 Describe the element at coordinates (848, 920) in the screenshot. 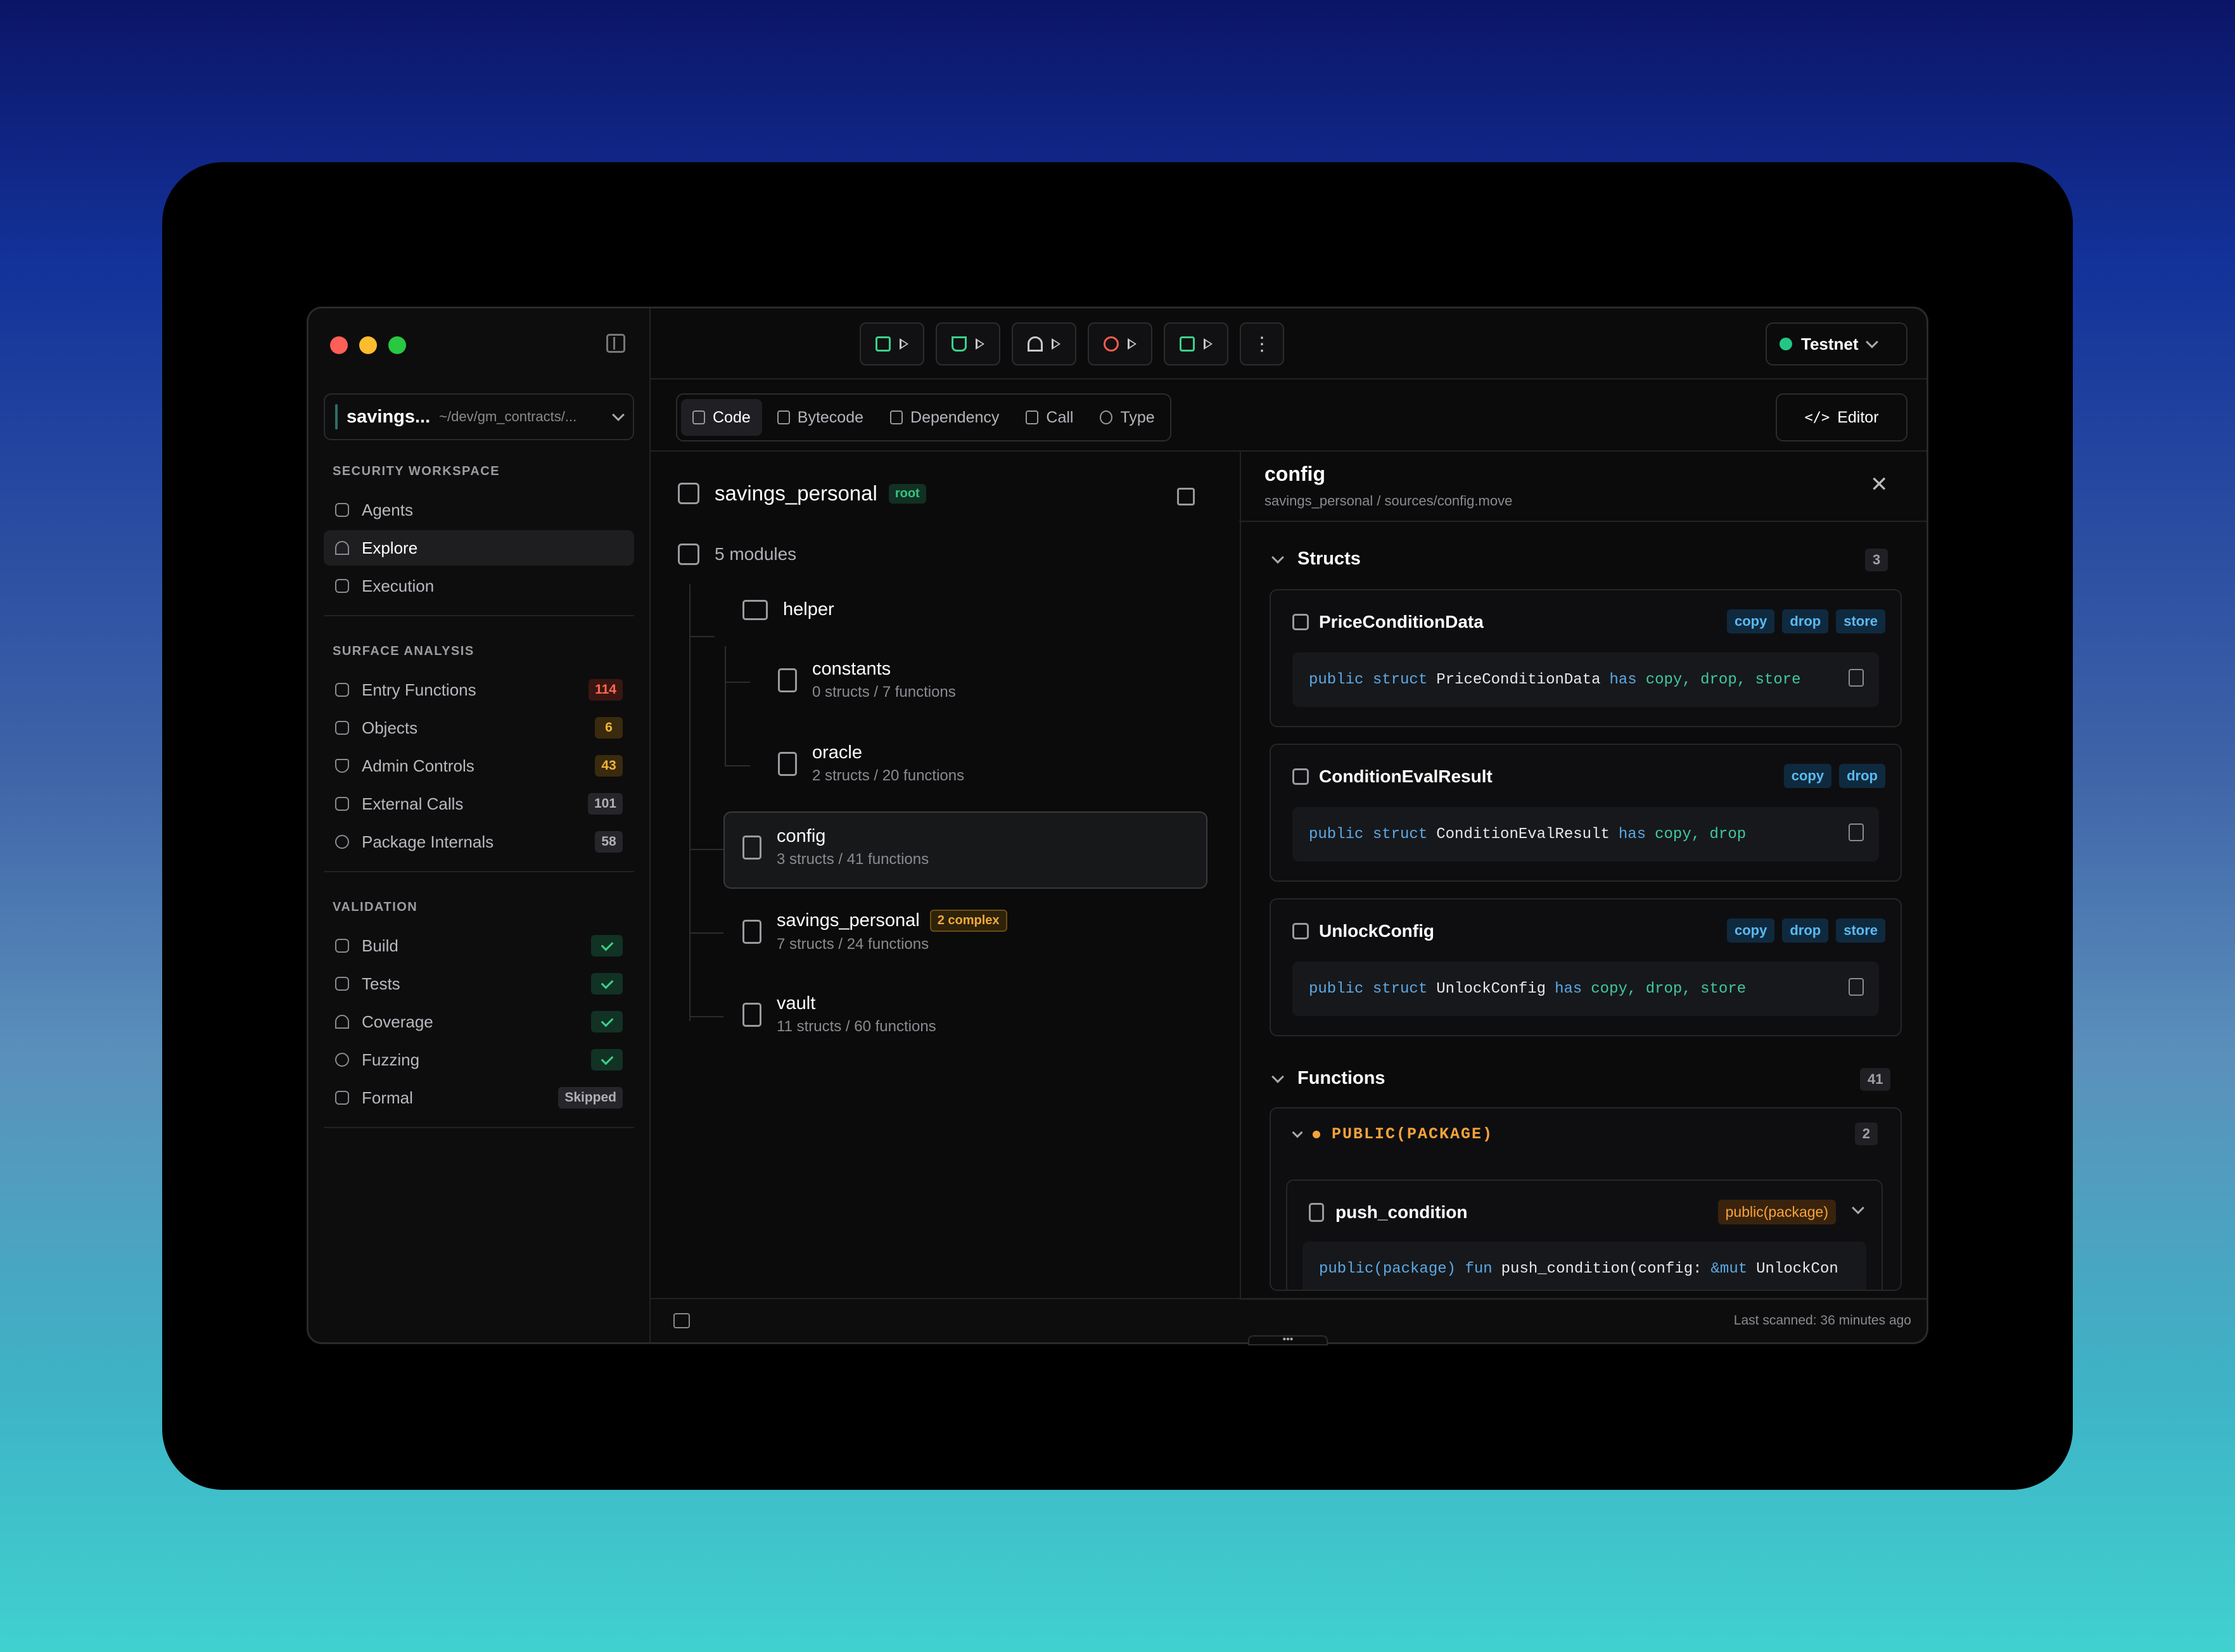

I see `module-name: savings_personal` at that location.